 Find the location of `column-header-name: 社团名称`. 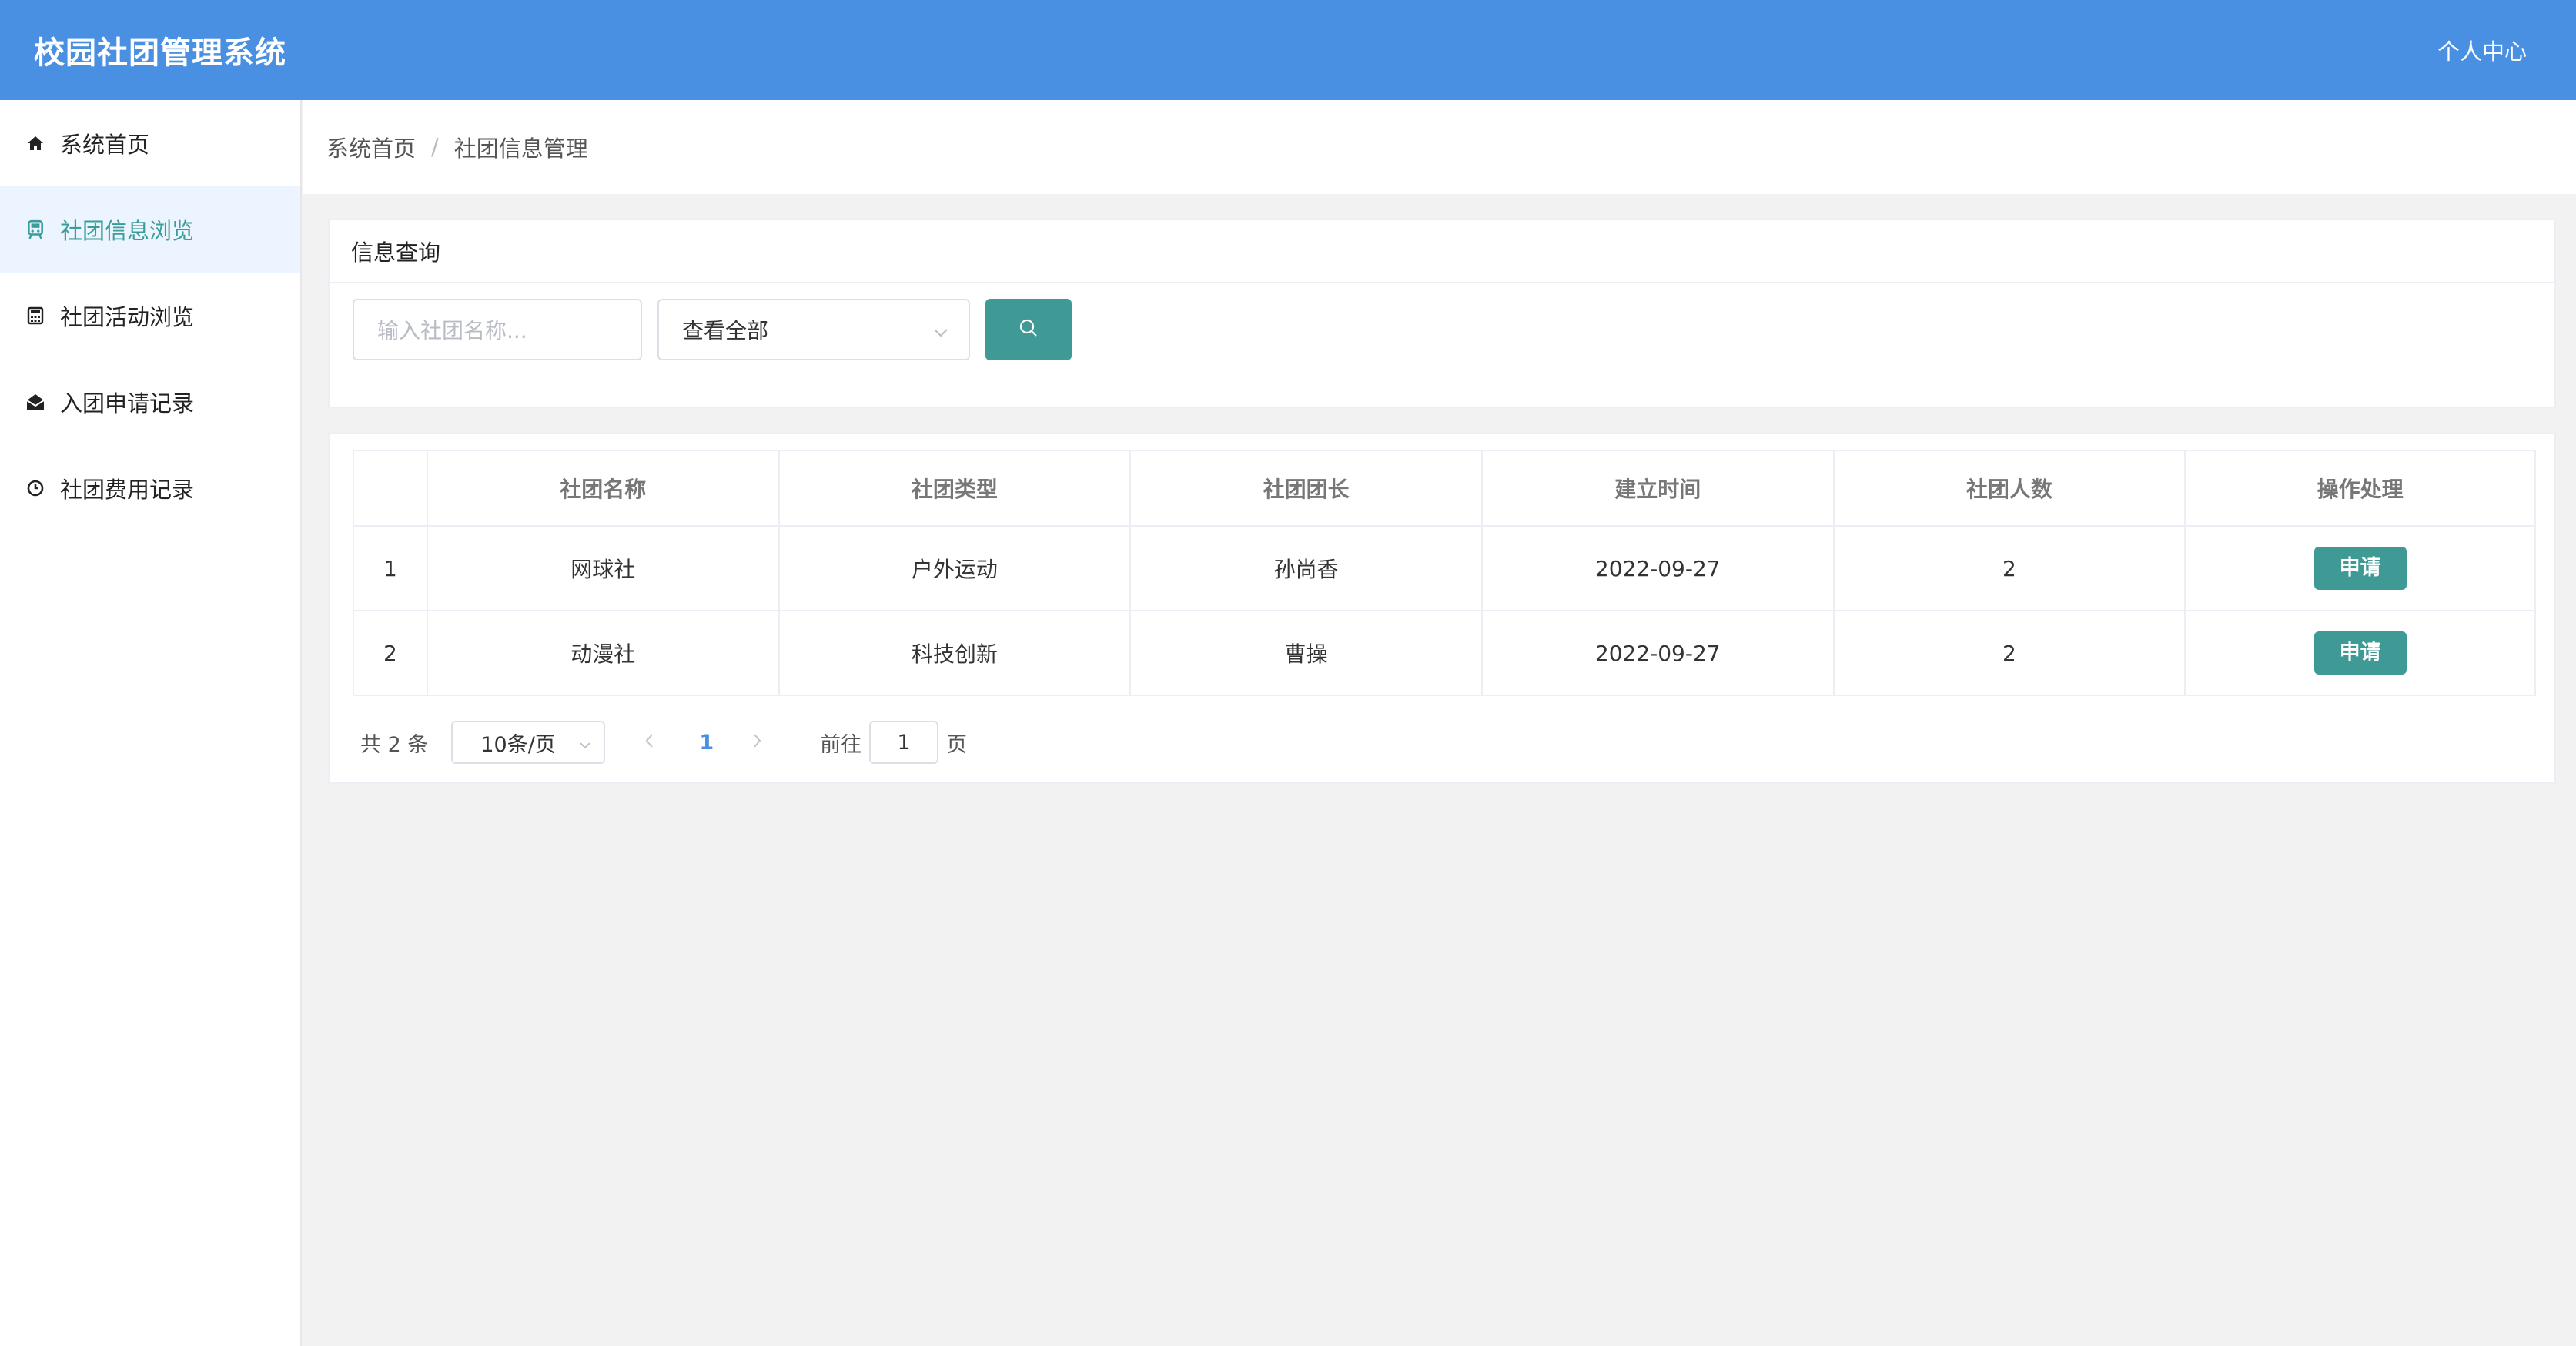

column-header-name: 社团名称 is located at coordinates (603, 489).